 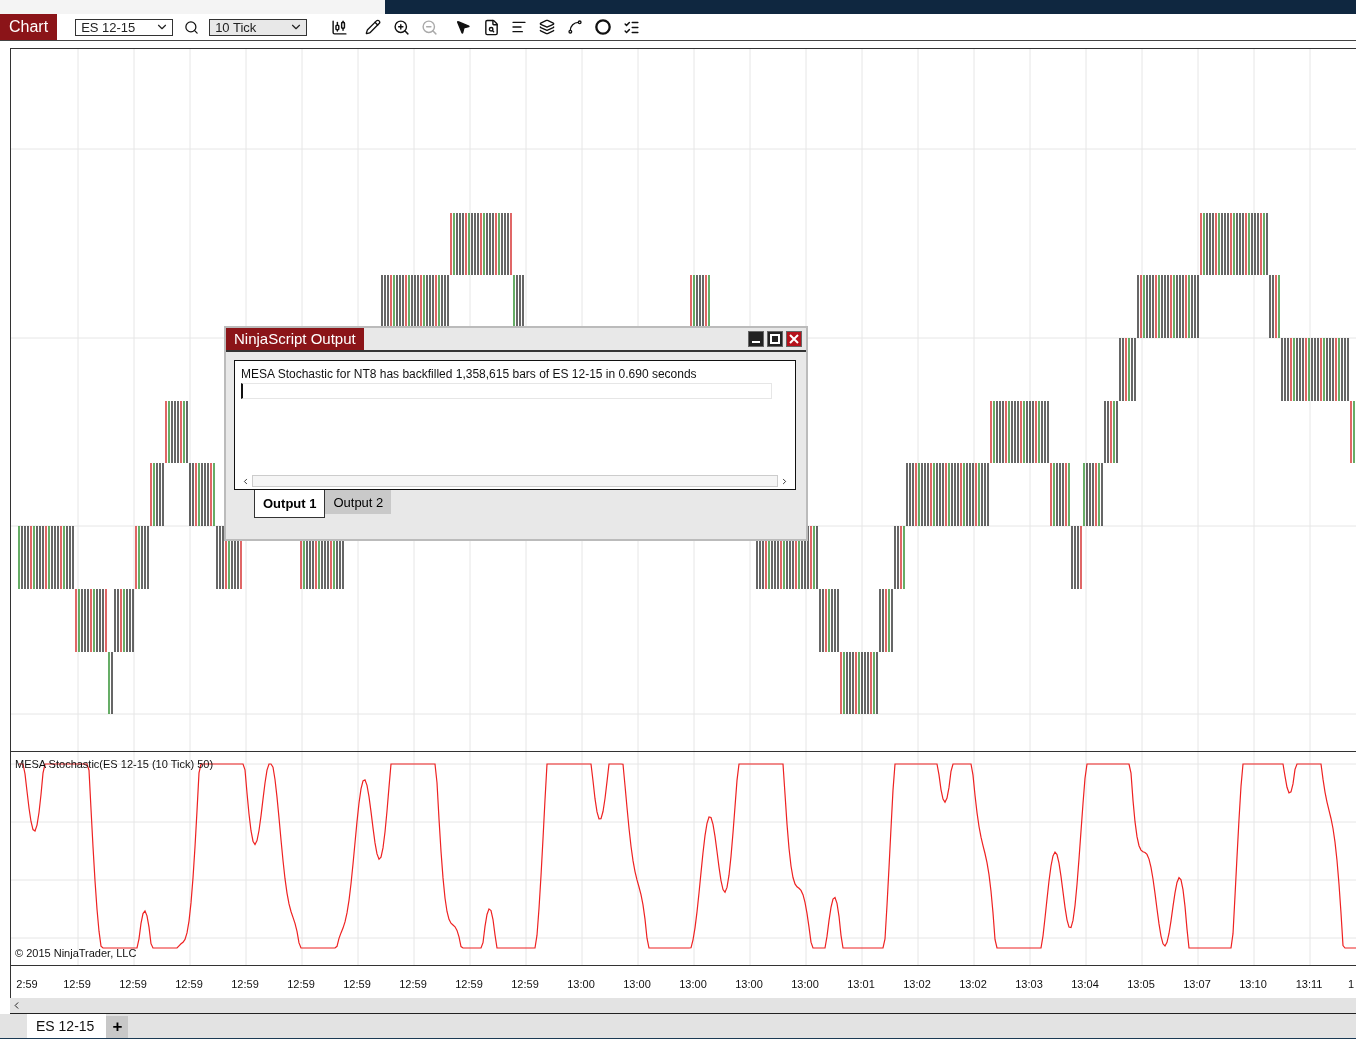 I want to click on scroll-right-icon, so click(x=784, y=481).